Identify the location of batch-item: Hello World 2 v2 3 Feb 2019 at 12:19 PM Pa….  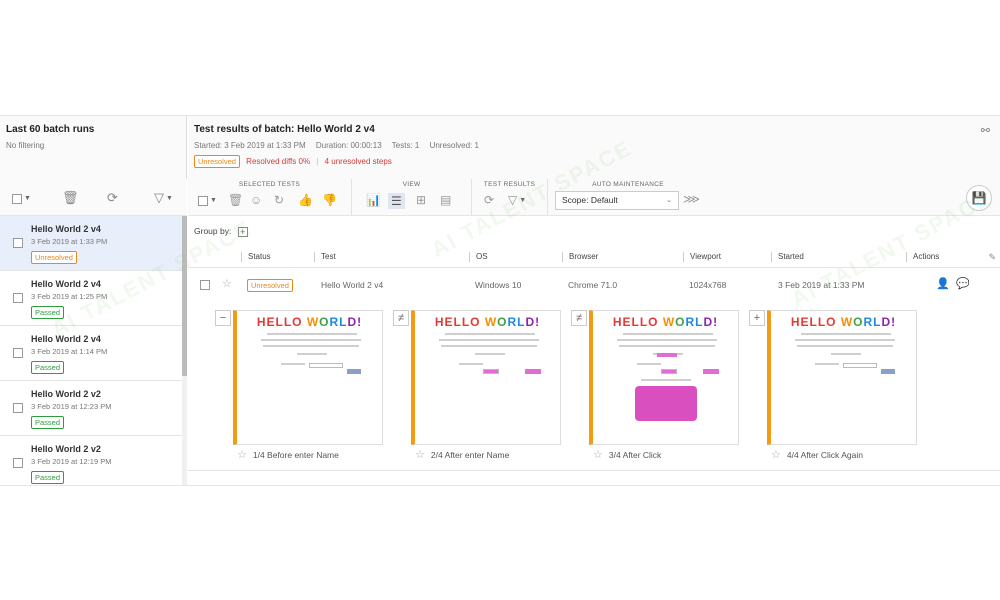
(91, 460).